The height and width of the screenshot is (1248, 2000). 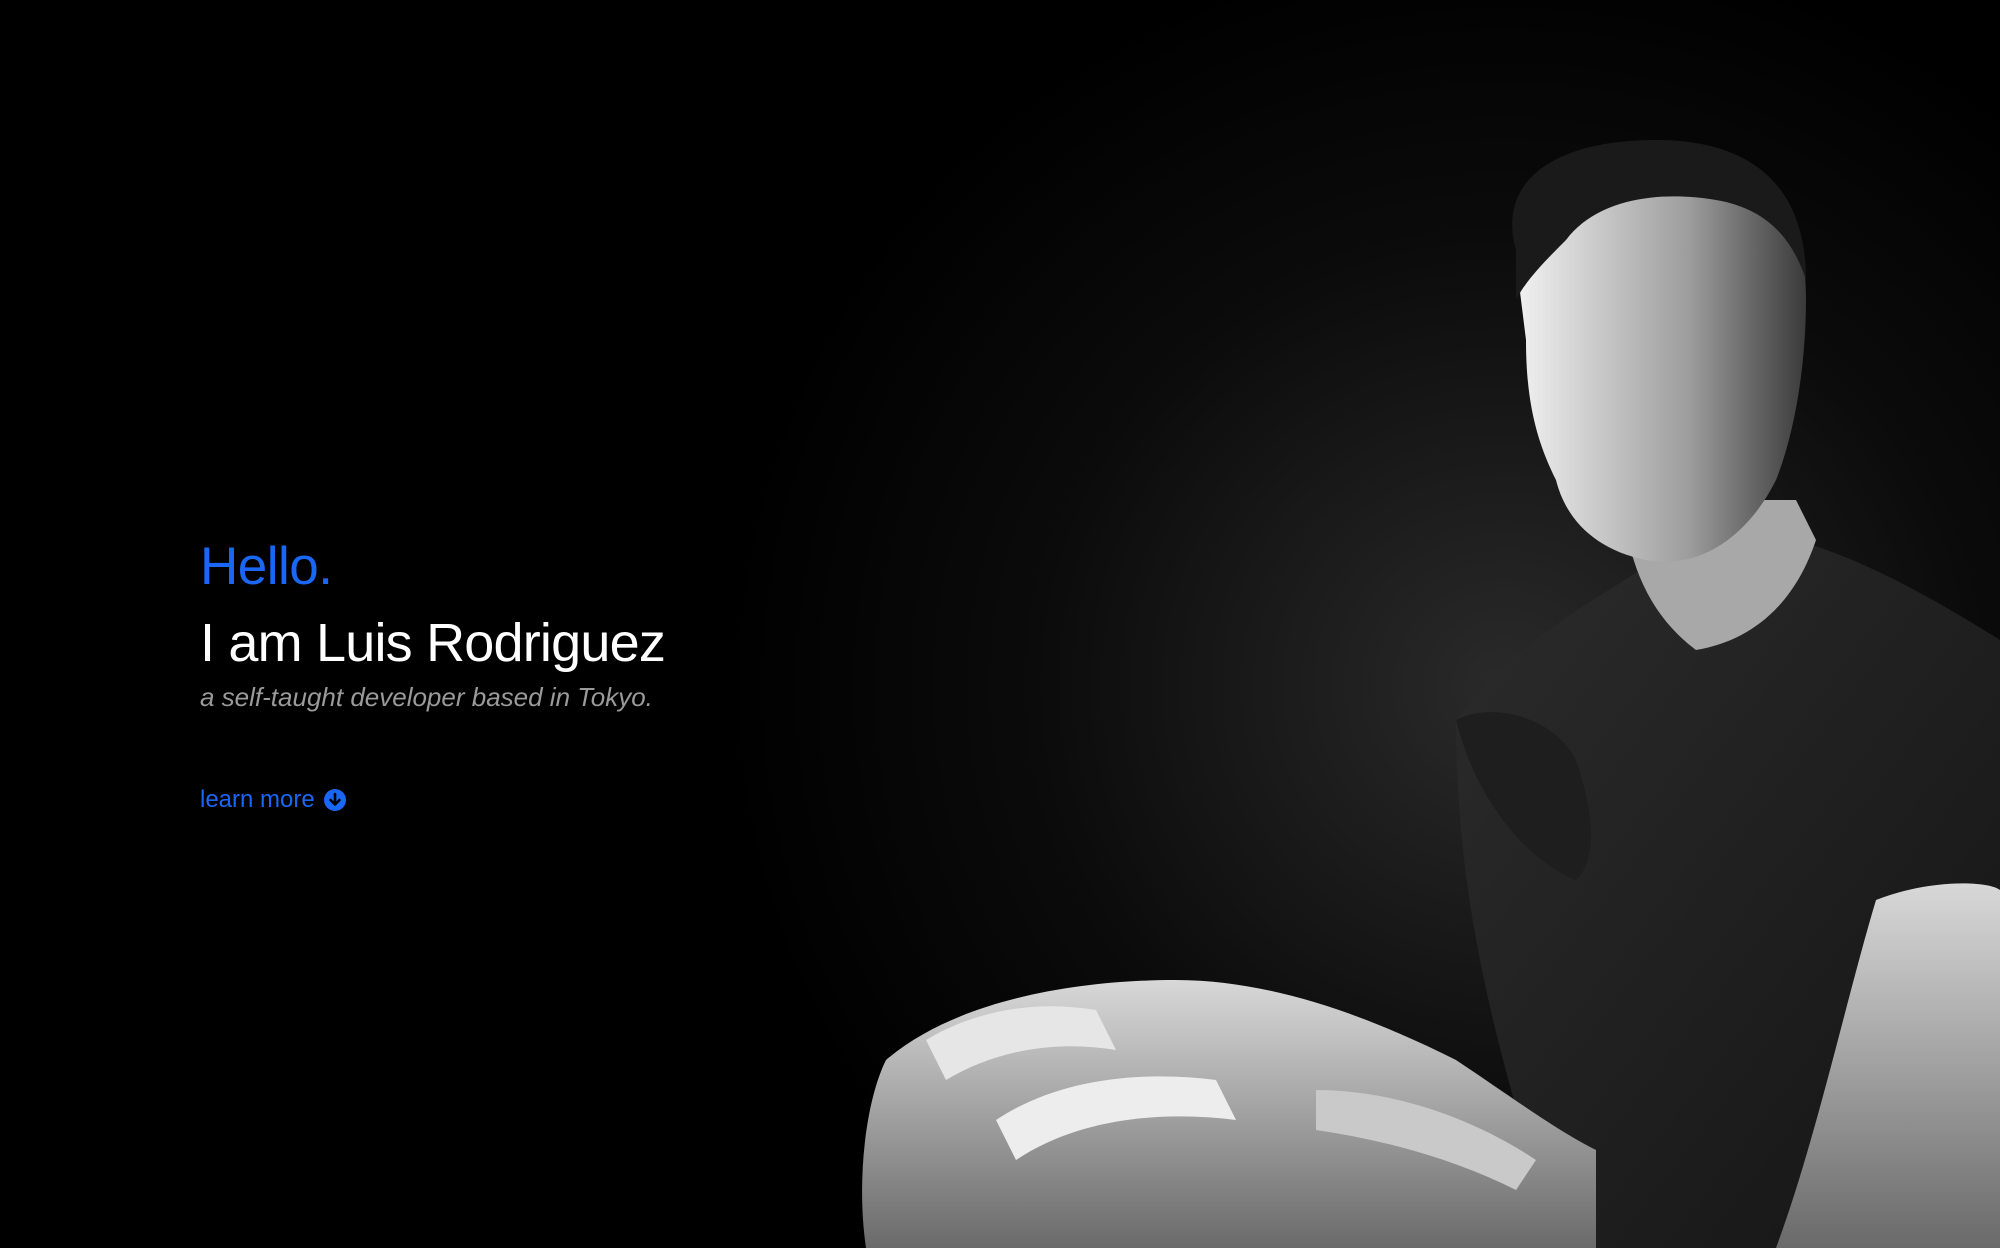 I want to click on arrow-down-circle-icon, so click(x=335, y=800).